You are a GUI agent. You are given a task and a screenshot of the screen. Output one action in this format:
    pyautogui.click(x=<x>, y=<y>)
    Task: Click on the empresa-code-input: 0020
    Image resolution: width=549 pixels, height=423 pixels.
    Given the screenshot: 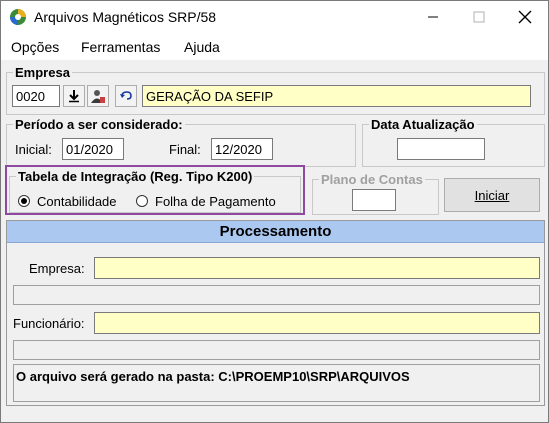 What is the action you would take?
    pyautogui.click(x=36, y=96)
    